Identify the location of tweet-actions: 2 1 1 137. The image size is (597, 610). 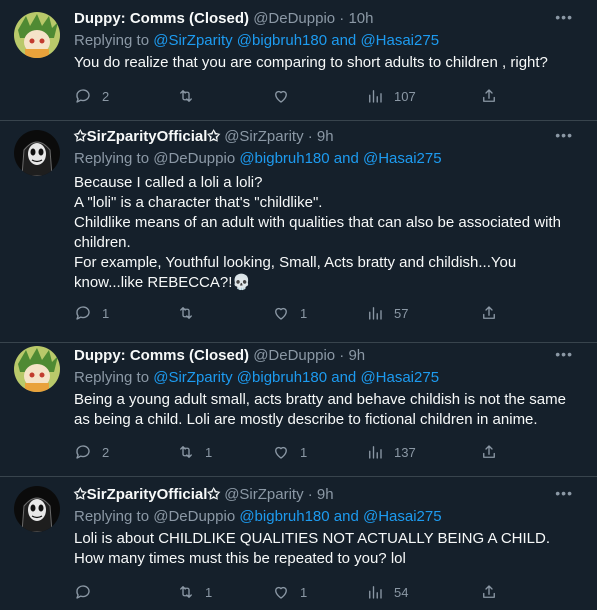
(289, 452).